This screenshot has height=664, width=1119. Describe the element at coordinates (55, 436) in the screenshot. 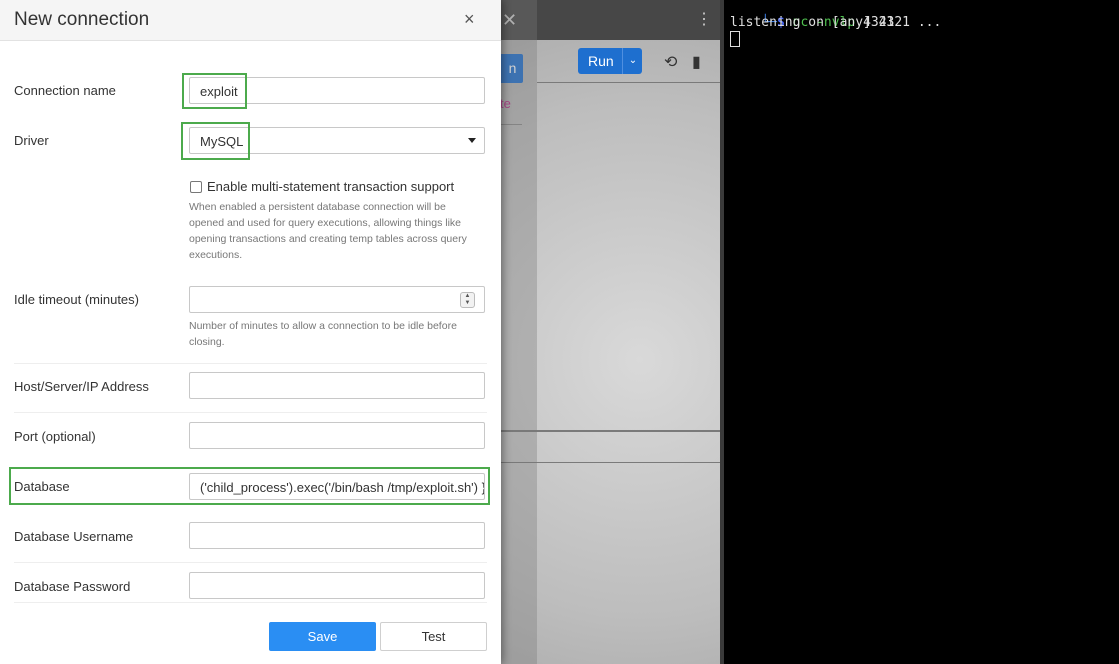

I see `port-label: Port (optional)` at that location.